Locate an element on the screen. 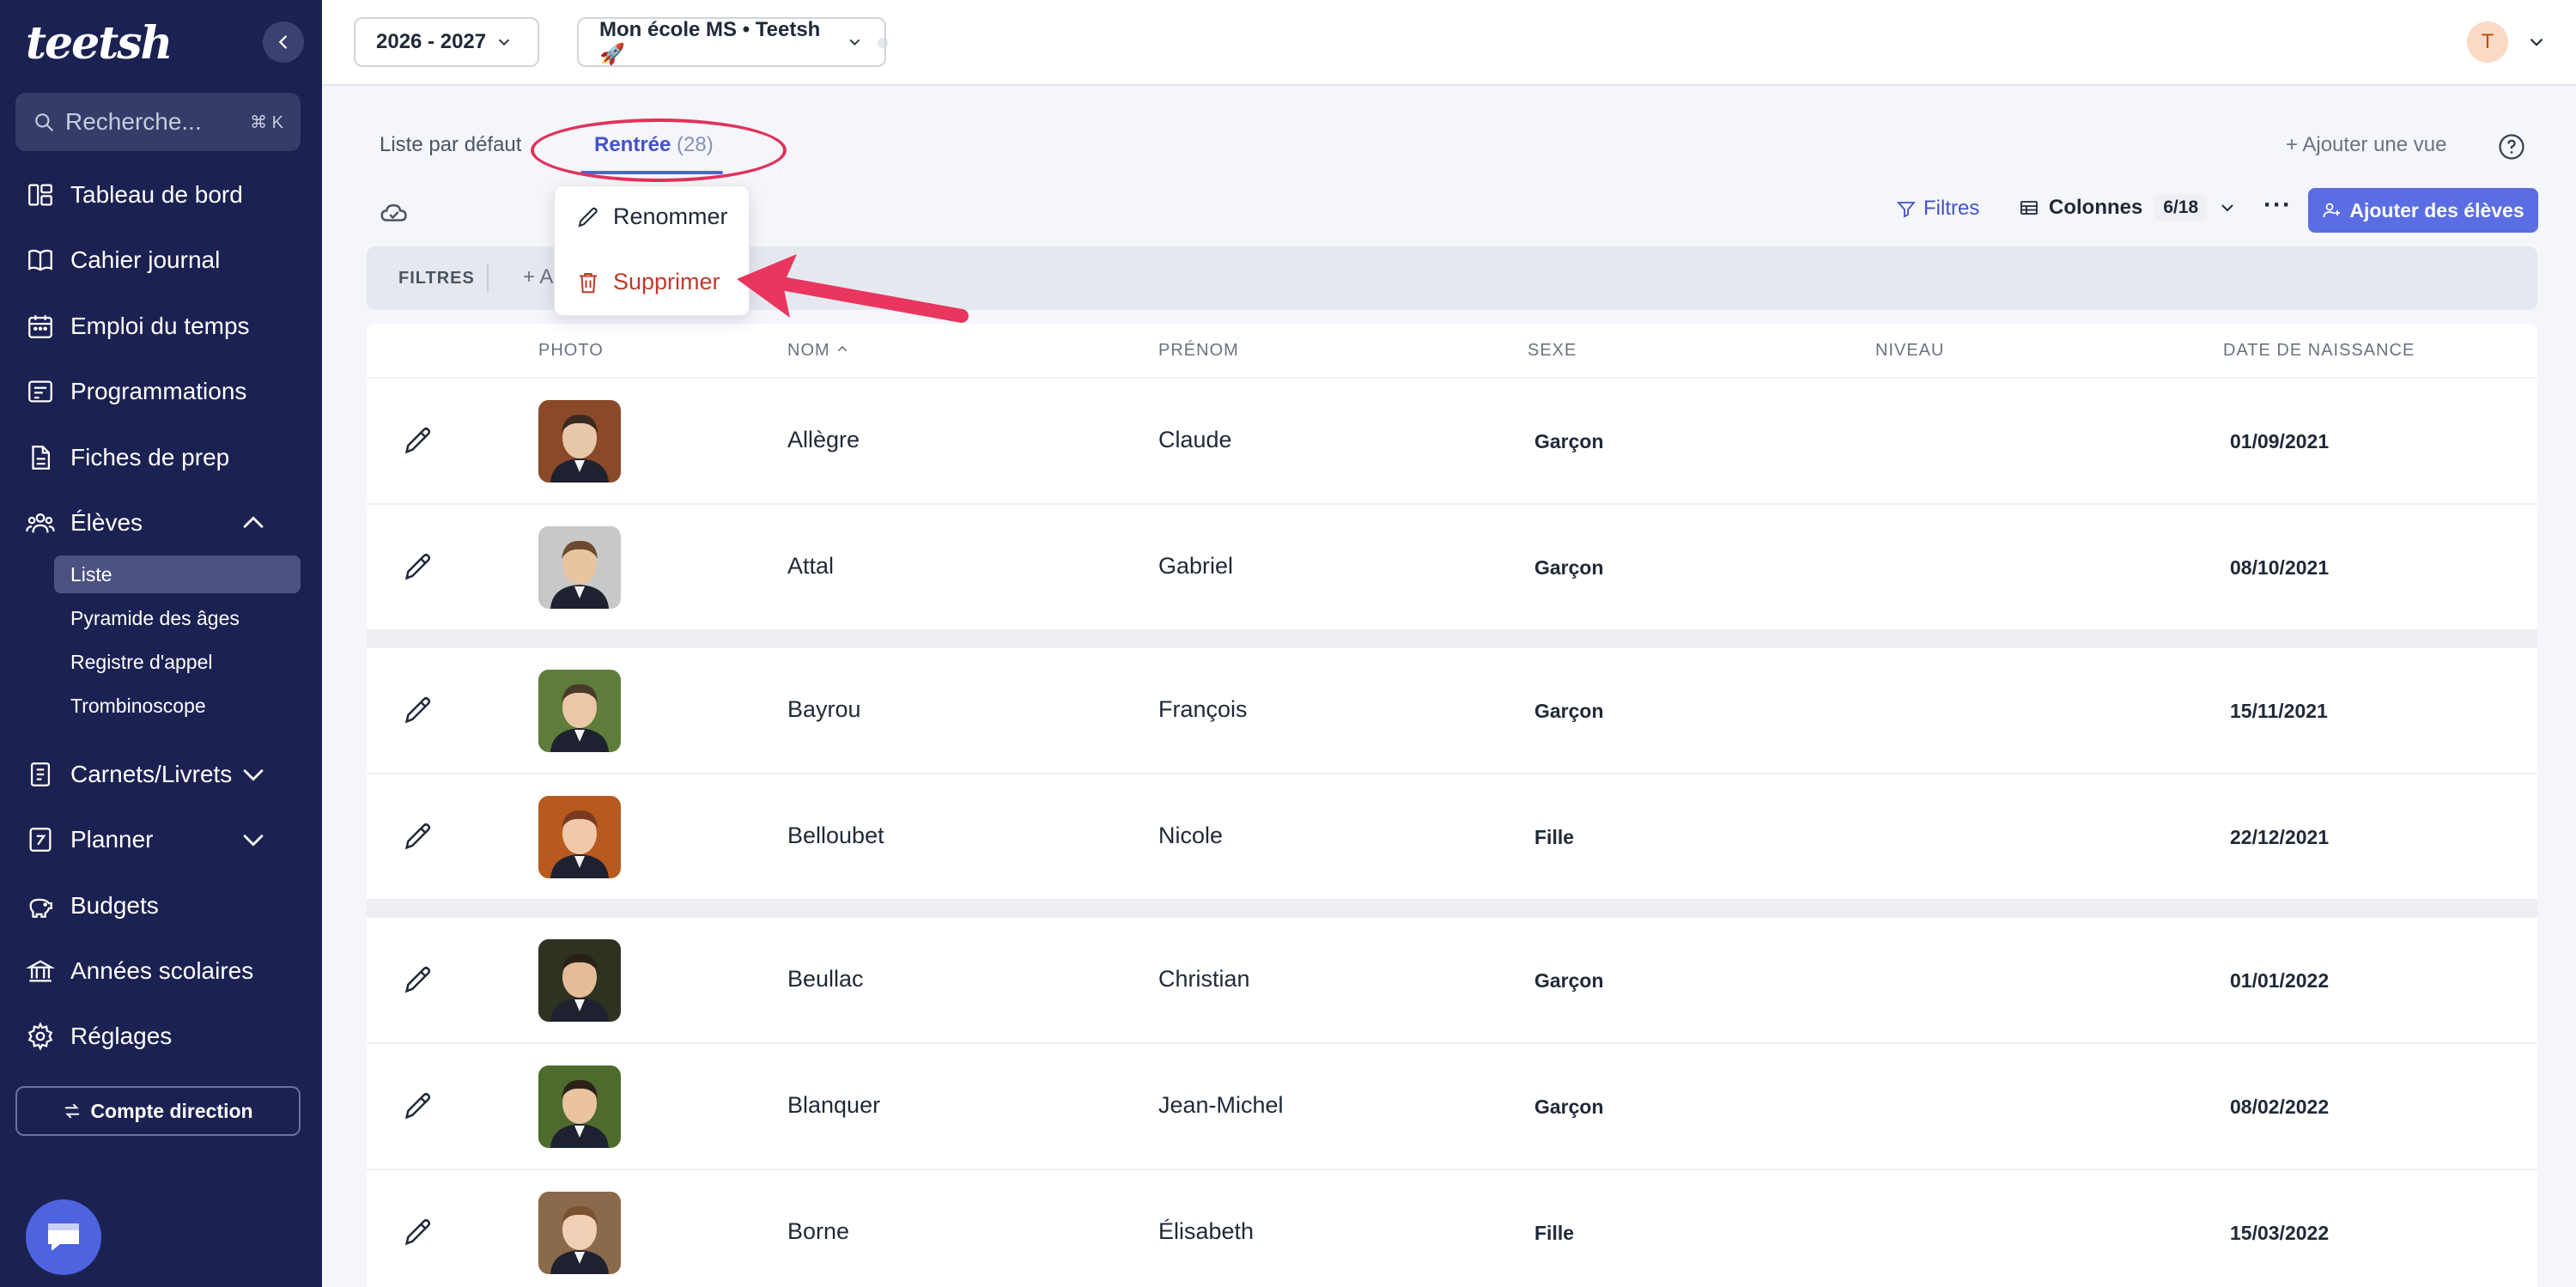 This screenshot has height=1287, width=2576. school-select: Mon école MS • Teetsh 🚀 is located at coordinates (731, 42).